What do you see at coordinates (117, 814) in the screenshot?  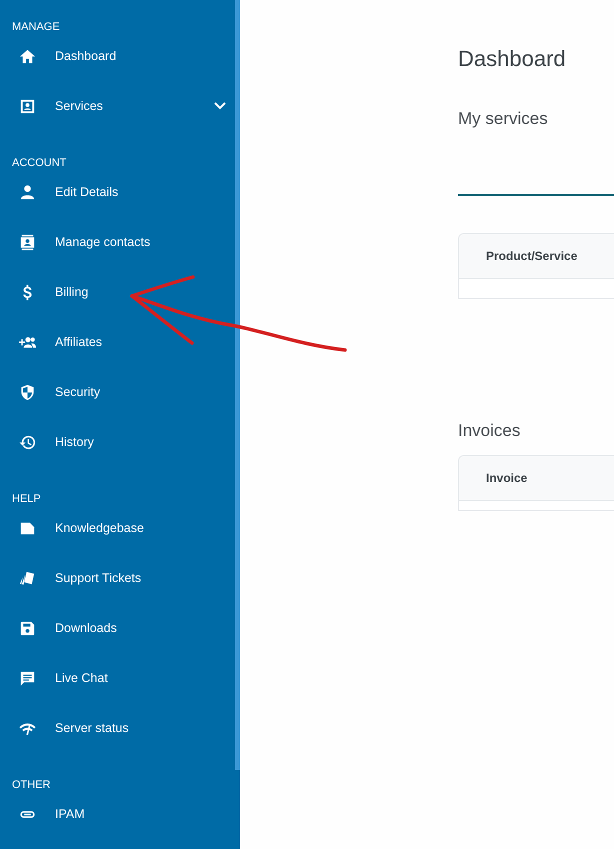 I see `nav-item: IPAM` at bounding box center [117, 814].